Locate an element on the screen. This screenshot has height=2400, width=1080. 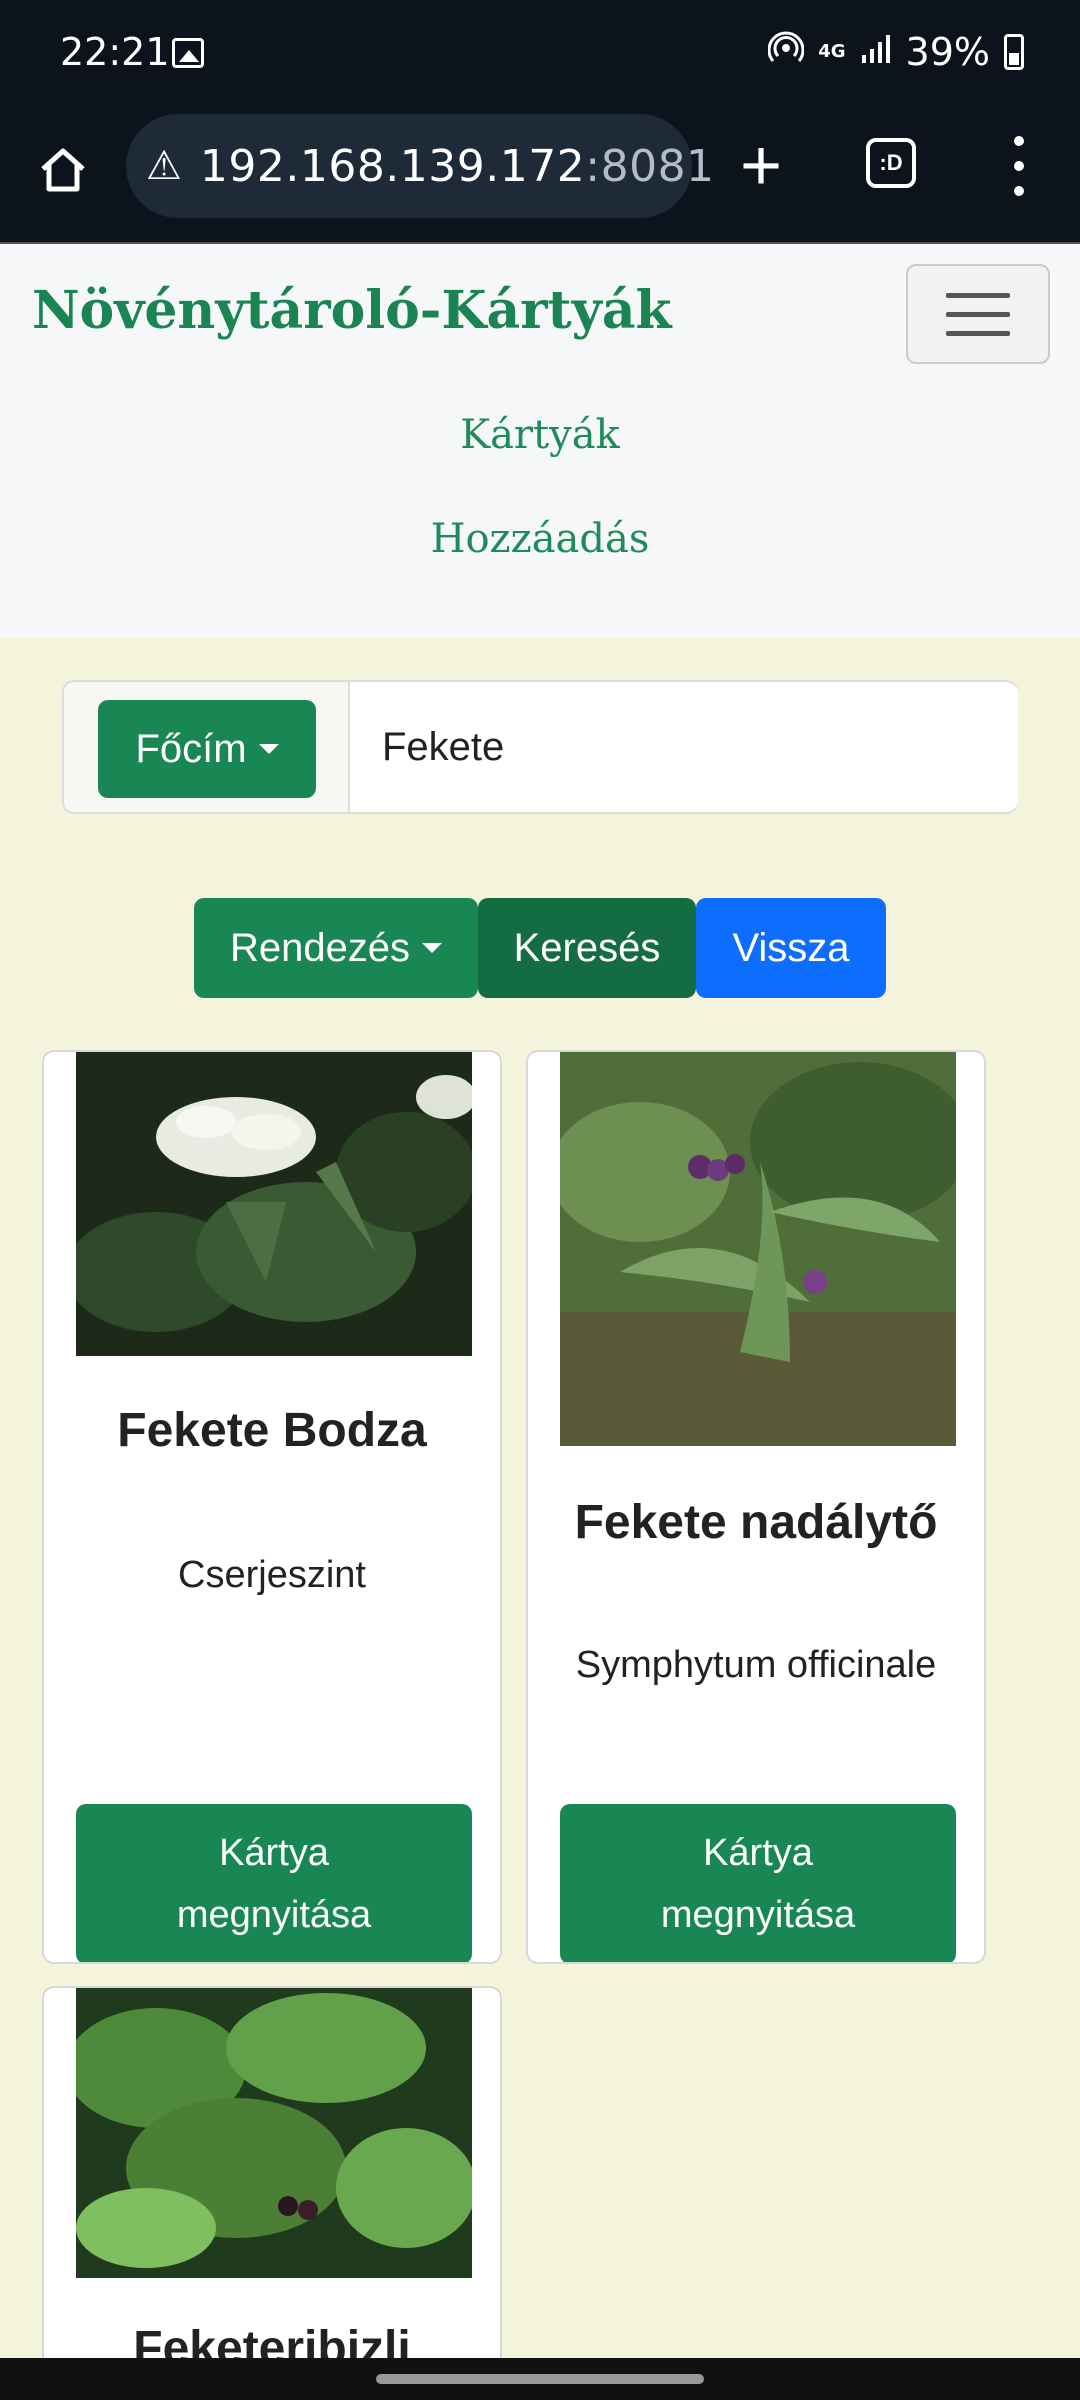
image-icon is located at coordinates (188, 53).